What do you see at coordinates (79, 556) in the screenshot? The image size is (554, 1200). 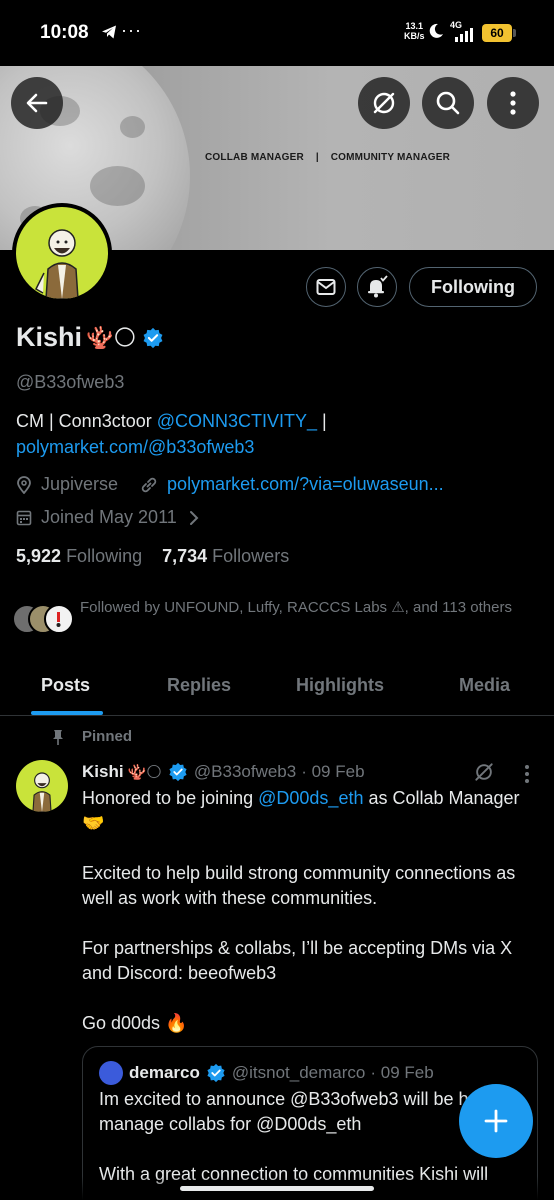 I see `following-count-link: 5,922 Following` at bounding box center [79, 556].